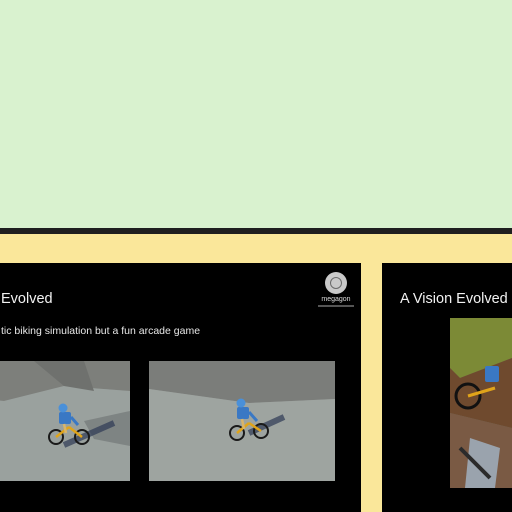  I want to click on slide-title: A Vision Evolved, so click(454, 299).